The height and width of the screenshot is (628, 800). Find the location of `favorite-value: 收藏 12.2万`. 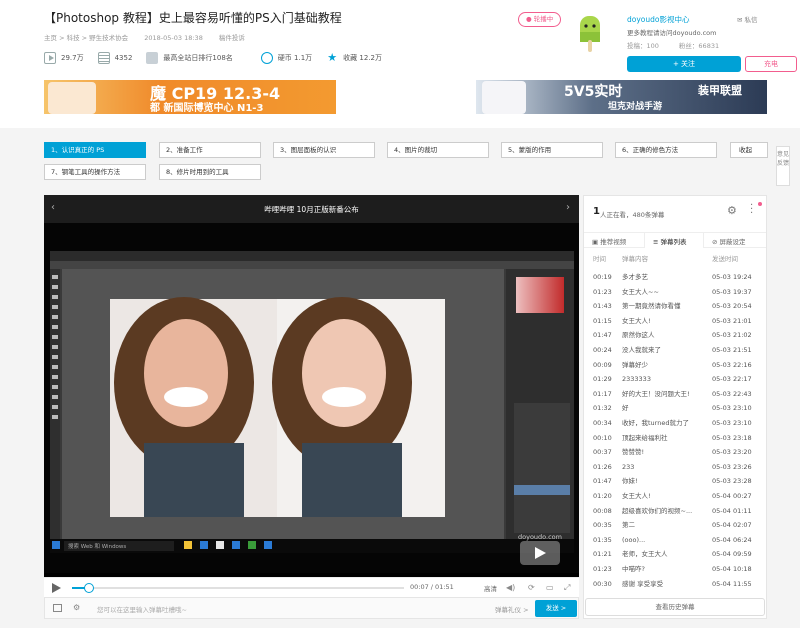

favorite-value: 收藏 12.2万 is located at coordinates (362, 58).